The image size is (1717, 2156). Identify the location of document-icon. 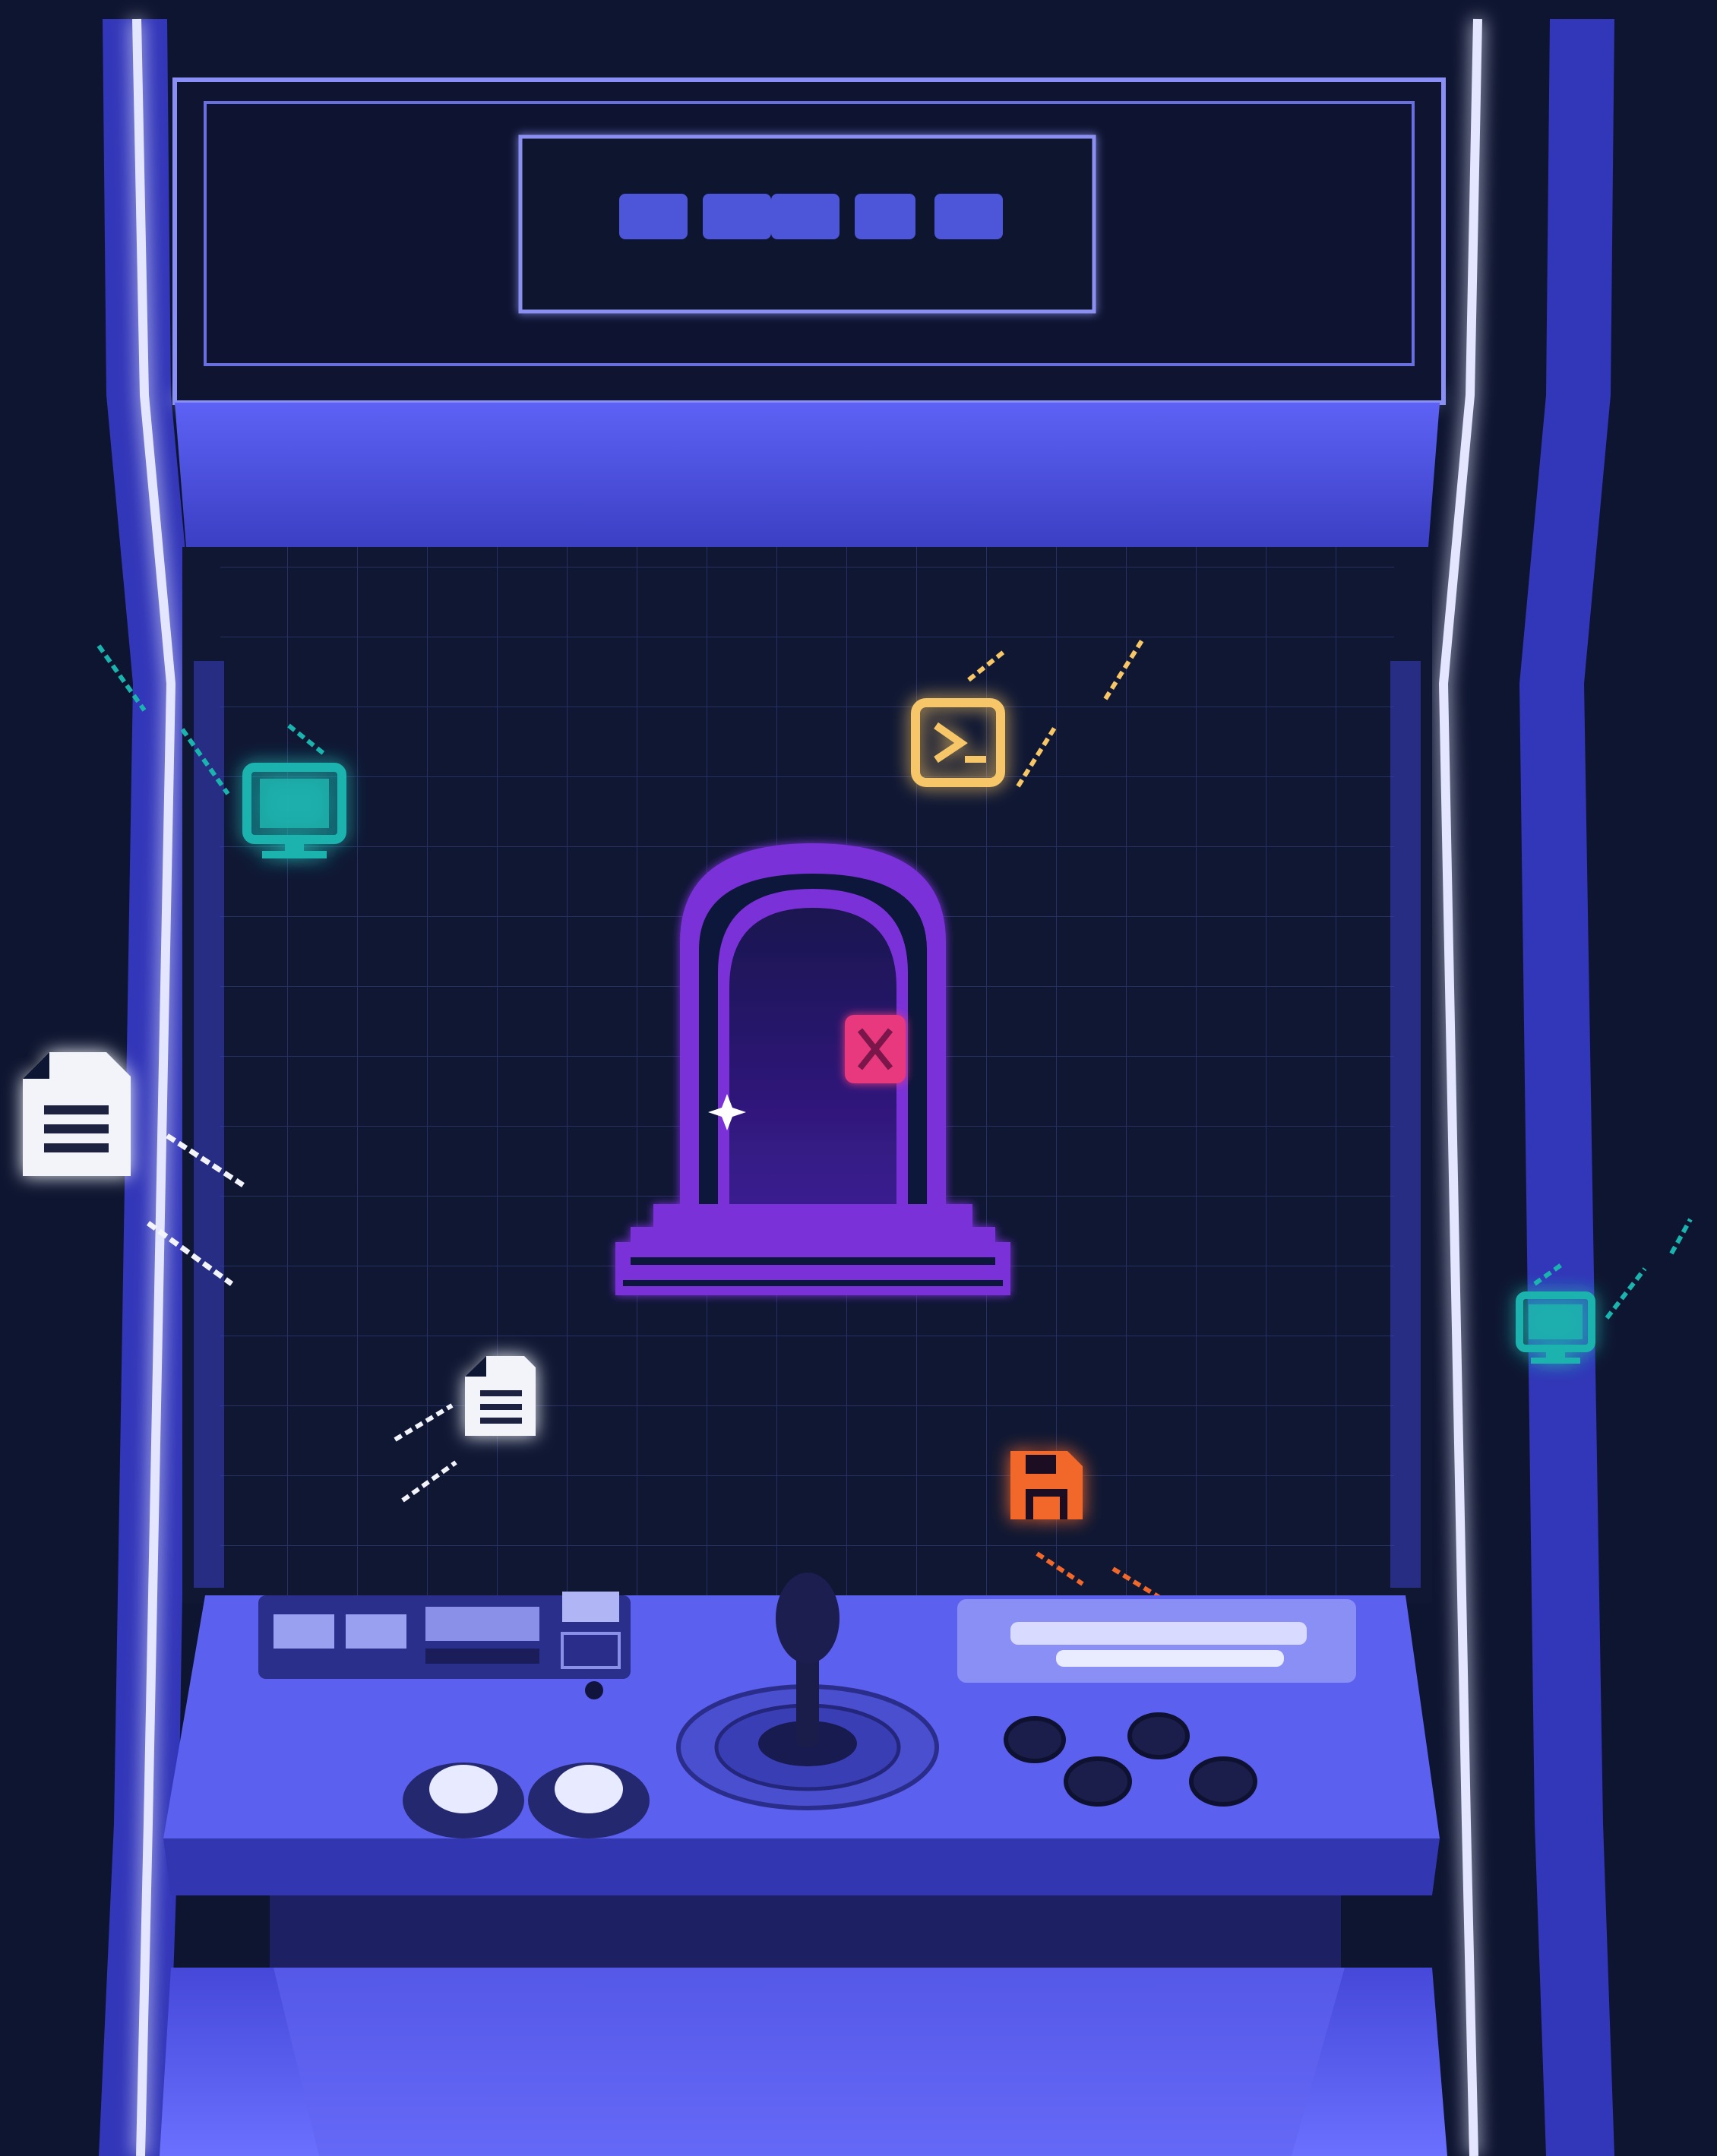
(77, 1114).